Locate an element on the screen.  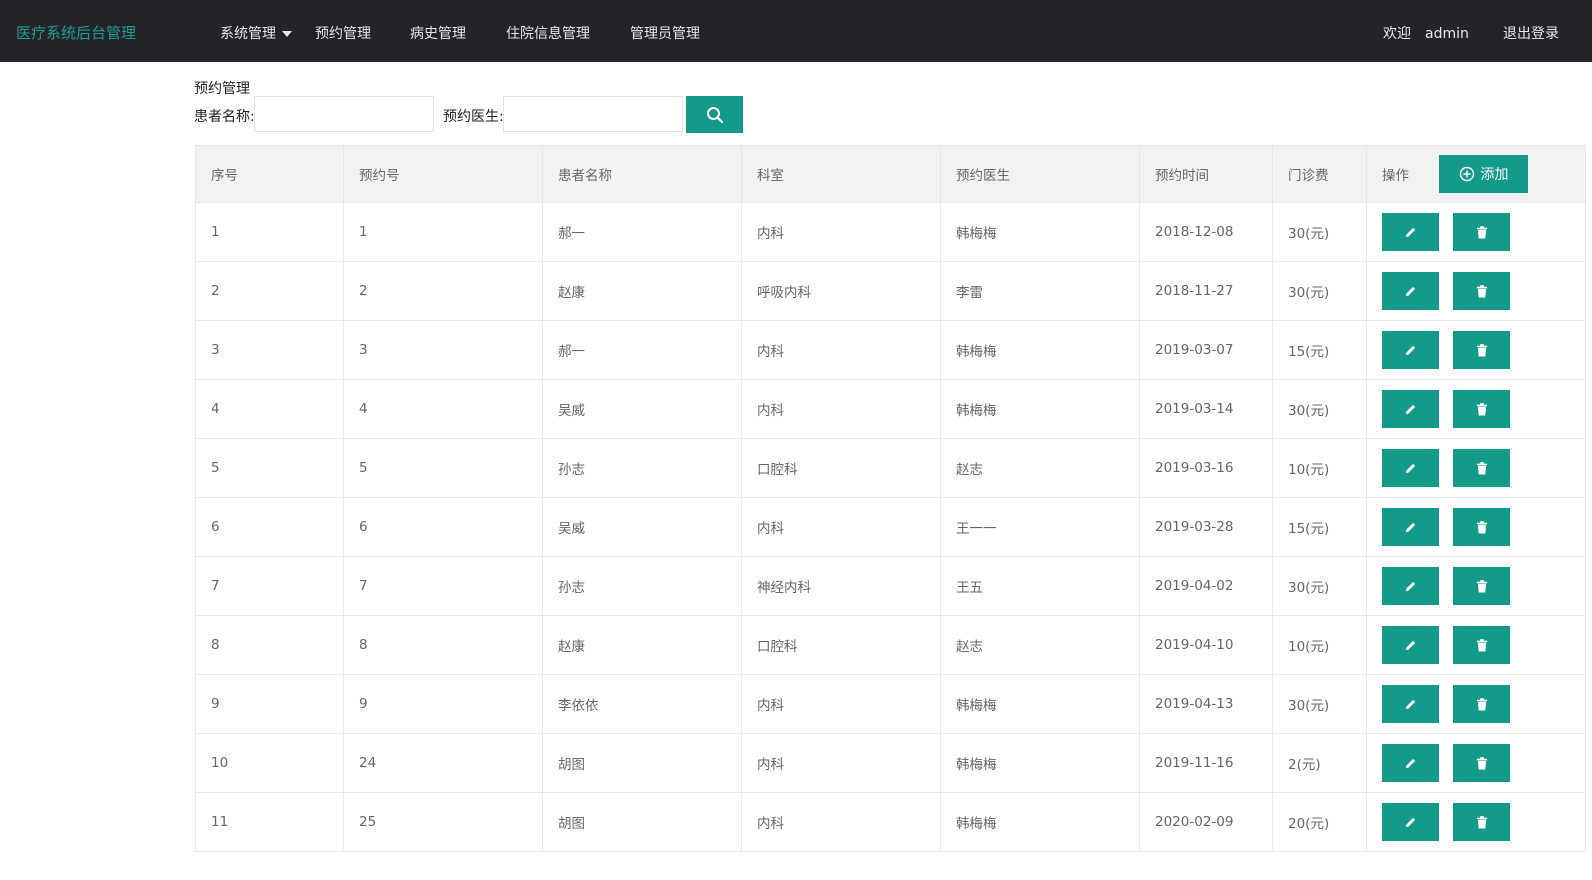
column-header-time: 预约时间 is located at coordinates (1206, 174).